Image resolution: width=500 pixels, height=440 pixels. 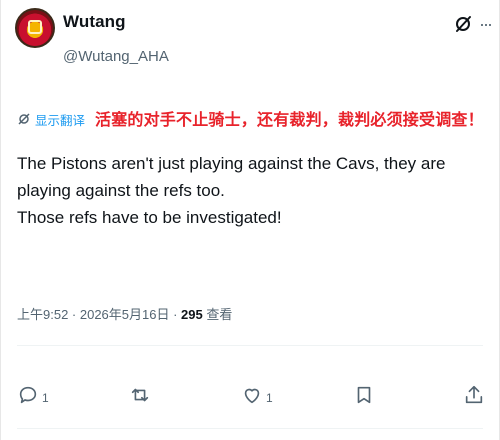 I want to click on bookmark-icon, so click(x=364, y=395).